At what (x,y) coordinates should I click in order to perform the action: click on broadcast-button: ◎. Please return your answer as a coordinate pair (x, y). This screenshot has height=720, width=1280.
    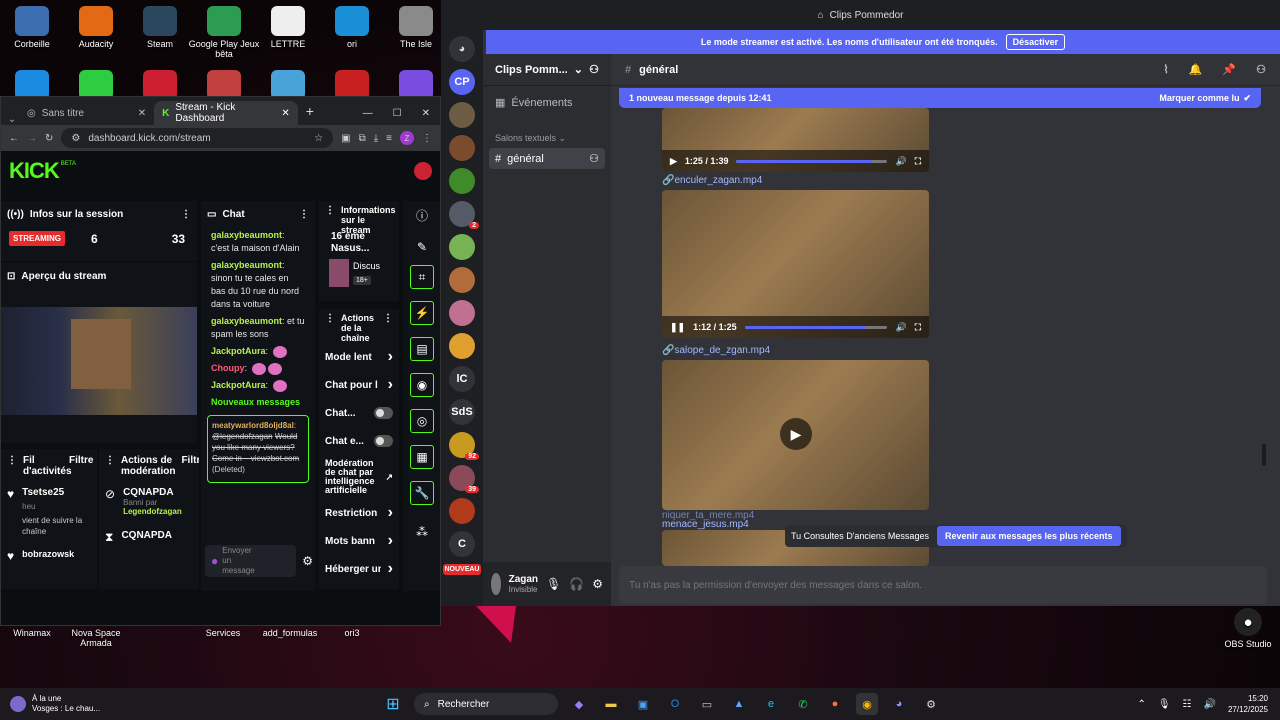
    Looking at the image, I should click on (422, 421).